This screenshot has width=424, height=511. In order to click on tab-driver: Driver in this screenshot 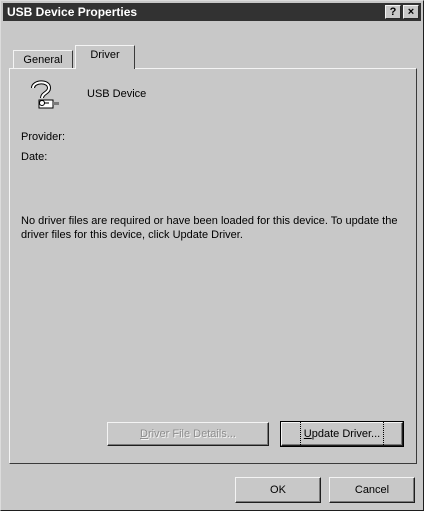, I will do `click(105, 57)`.